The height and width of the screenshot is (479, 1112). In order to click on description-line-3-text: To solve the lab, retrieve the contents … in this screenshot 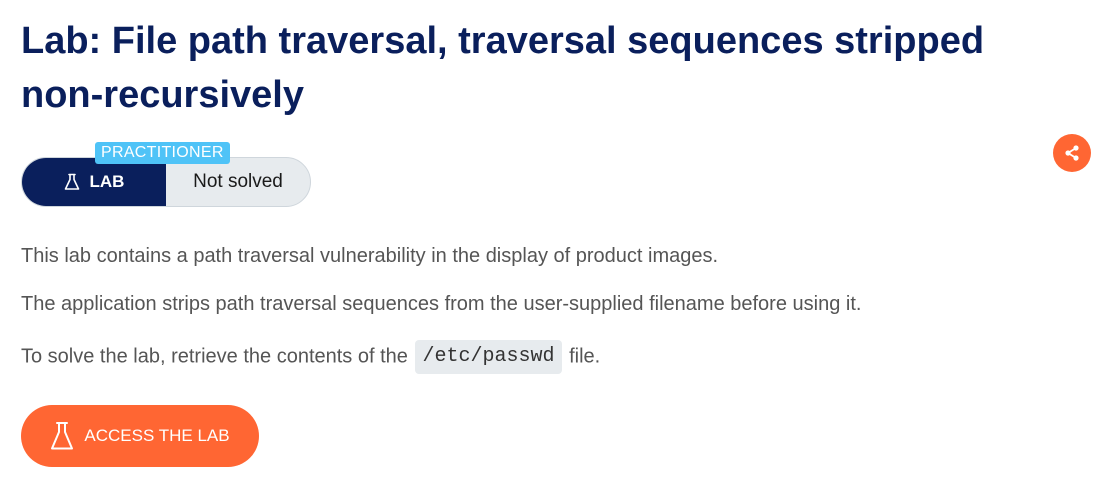, I will do `click(214, 356)`.